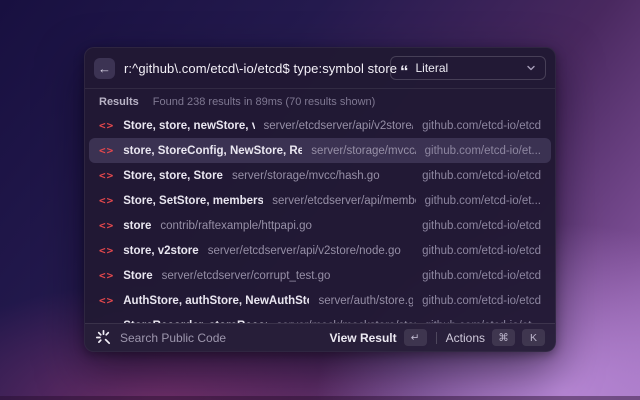  What do you see at coordinates (366, 300) in the screenshot?
I see `result-path: server/auth/store.go` at bounding box center [366, 300].